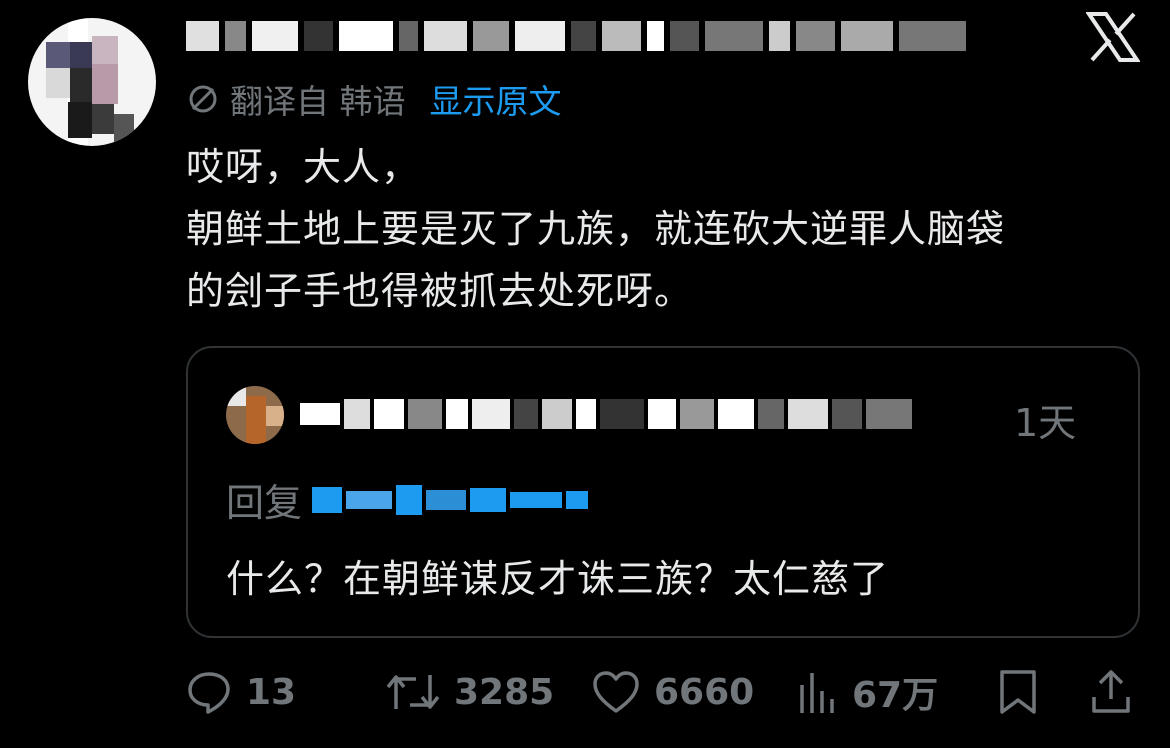 Image resolution: width=1170 pixels, height=748 pixels. I want to click on tweet-body-line: 的刽子手也得被抓去处死呀。, so click(440, 291).